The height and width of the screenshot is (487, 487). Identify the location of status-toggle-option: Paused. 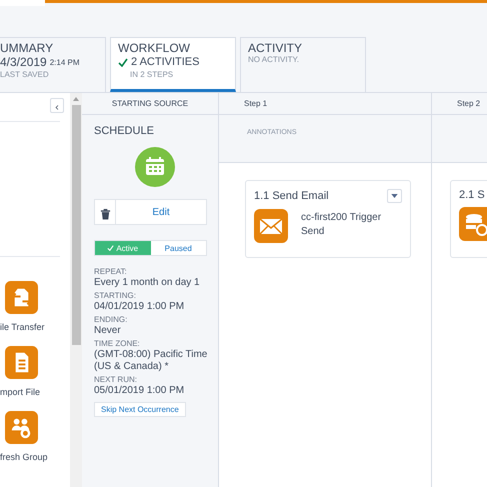
(178, 248).